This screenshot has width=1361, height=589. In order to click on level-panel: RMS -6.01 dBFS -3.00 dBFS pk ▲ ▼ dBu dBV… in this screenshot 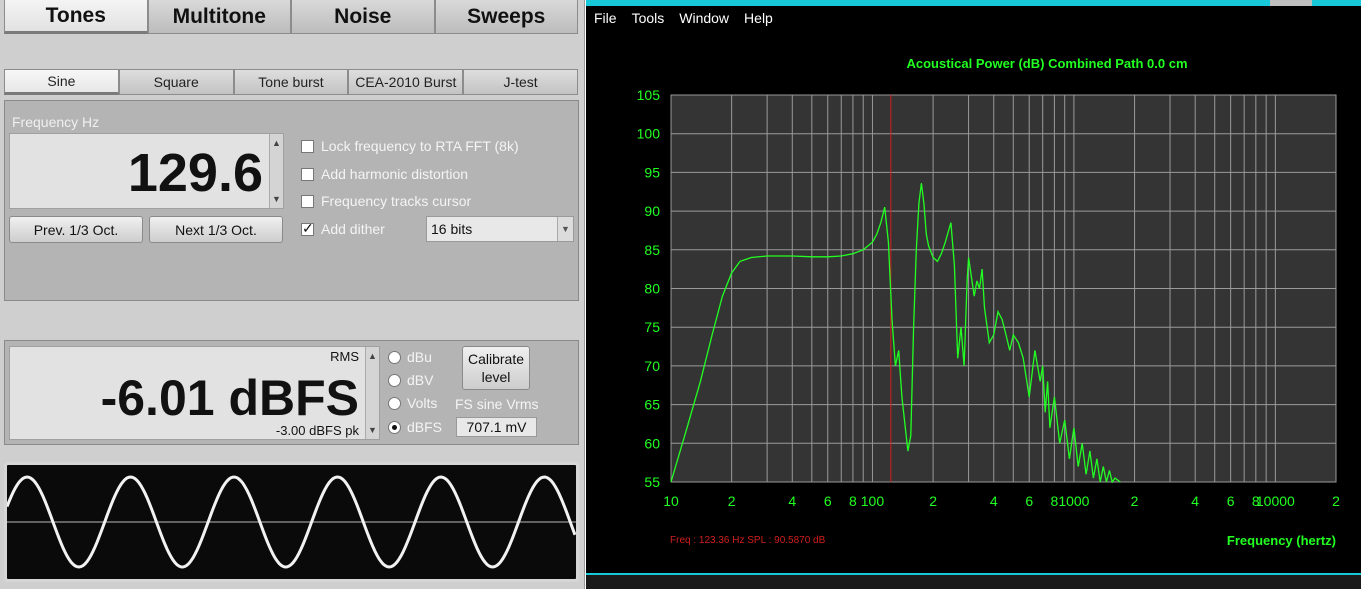, I will do `click(291, 392)`.